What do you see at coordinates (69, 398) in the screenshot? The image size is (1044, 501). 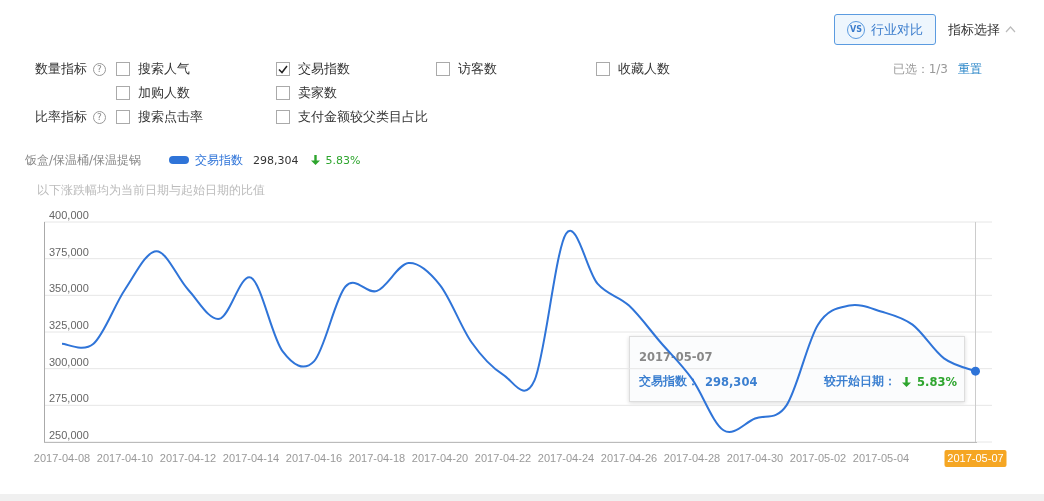 I see `y-tick-label: 275,000` at bounding box center [69, 398].